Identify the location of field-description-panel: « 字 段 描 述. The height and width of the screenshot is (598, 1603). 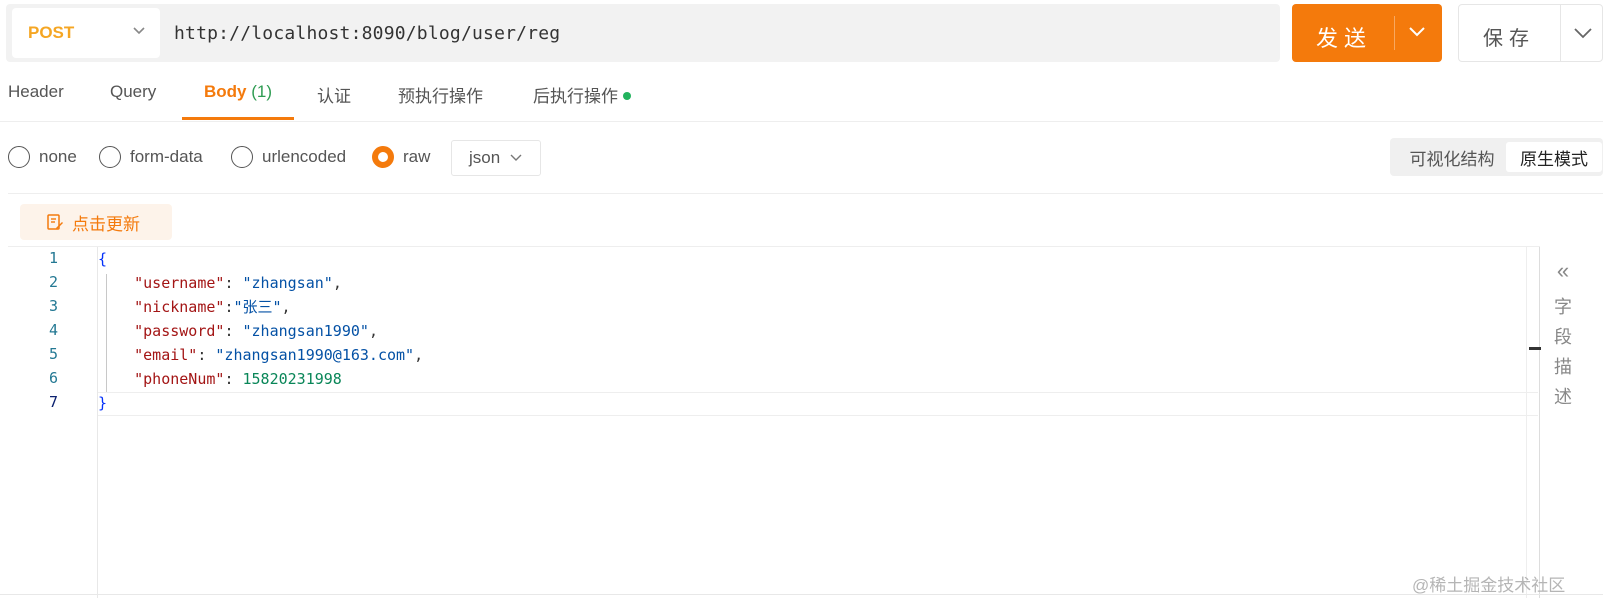
(1563, 335).